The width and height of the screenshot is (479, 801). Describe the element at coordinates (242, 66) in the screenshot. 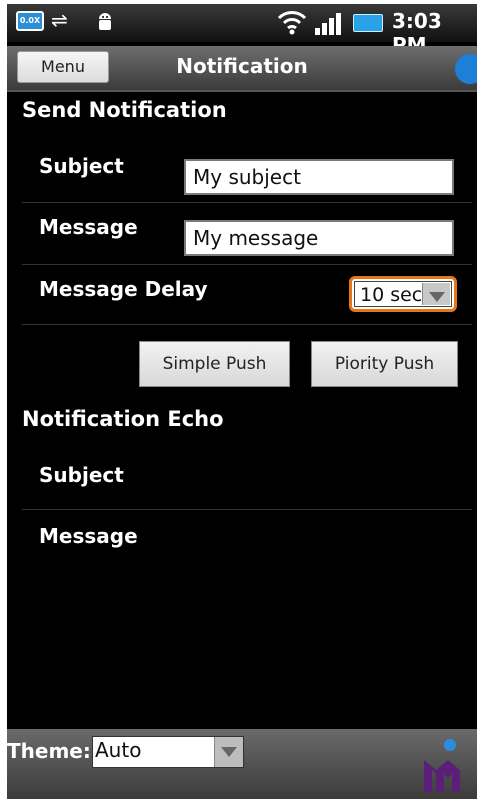

I see `page-title: Notification` at that location.